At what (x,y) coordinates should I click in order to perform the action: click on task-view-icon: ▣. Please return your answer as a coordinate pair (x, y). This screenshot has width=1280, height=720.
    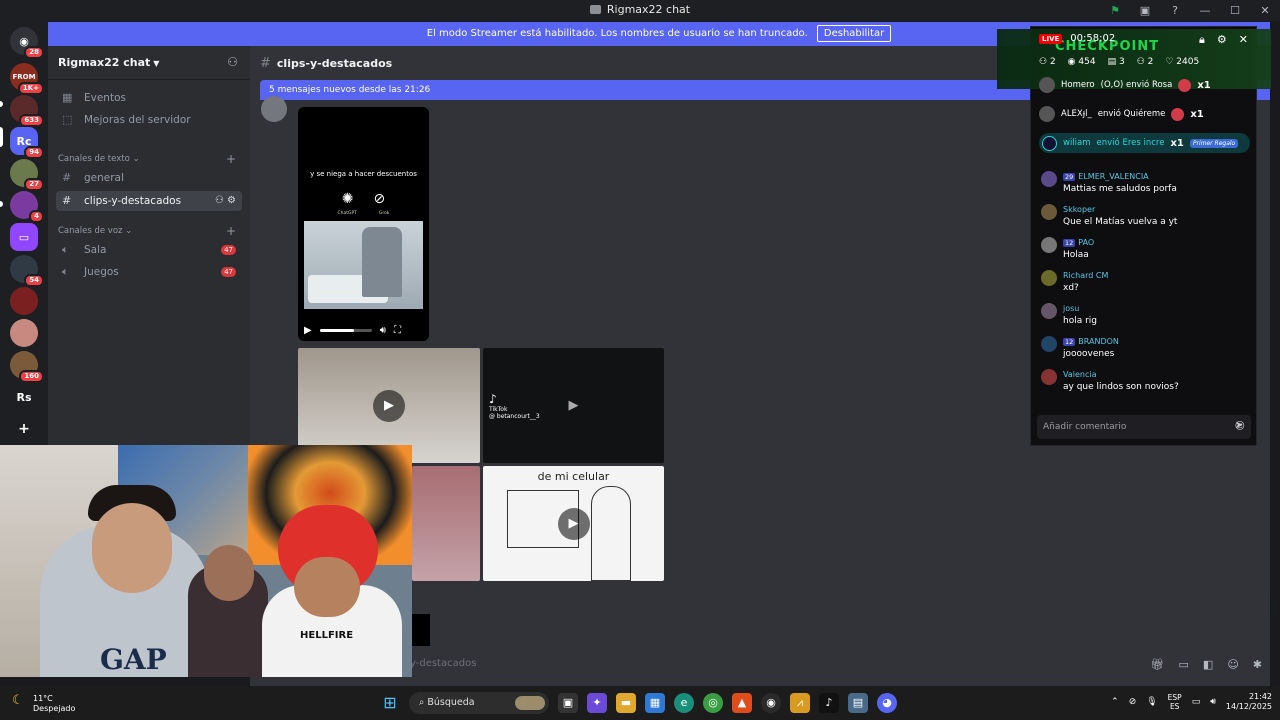
    Looking at the image, I should click on (568, 703).